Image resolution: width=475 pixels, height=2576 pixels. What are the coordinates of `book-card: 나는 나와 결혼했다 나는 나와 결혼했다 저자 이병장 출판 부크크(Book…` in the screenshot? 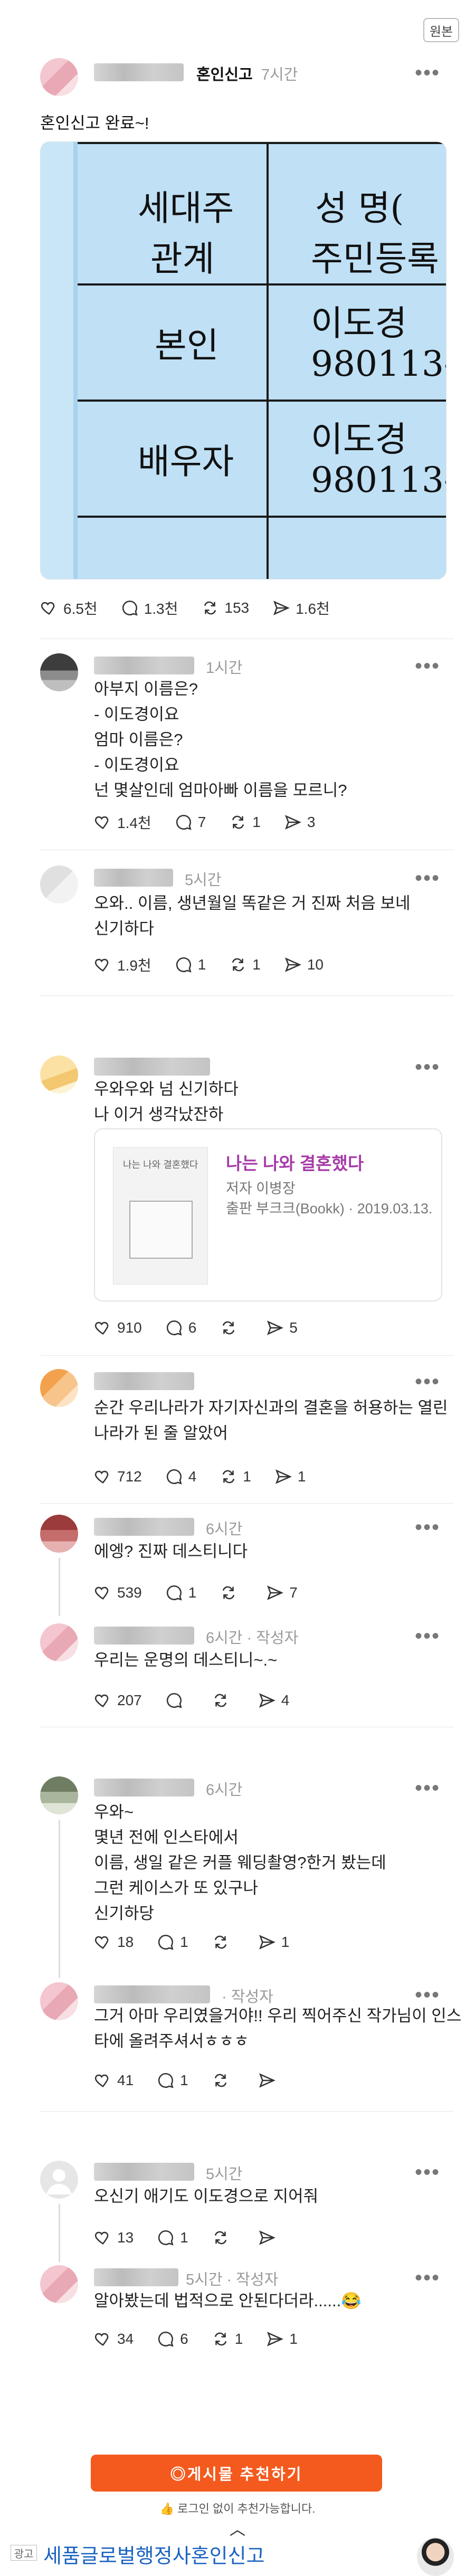 It's located at (268, 1214).